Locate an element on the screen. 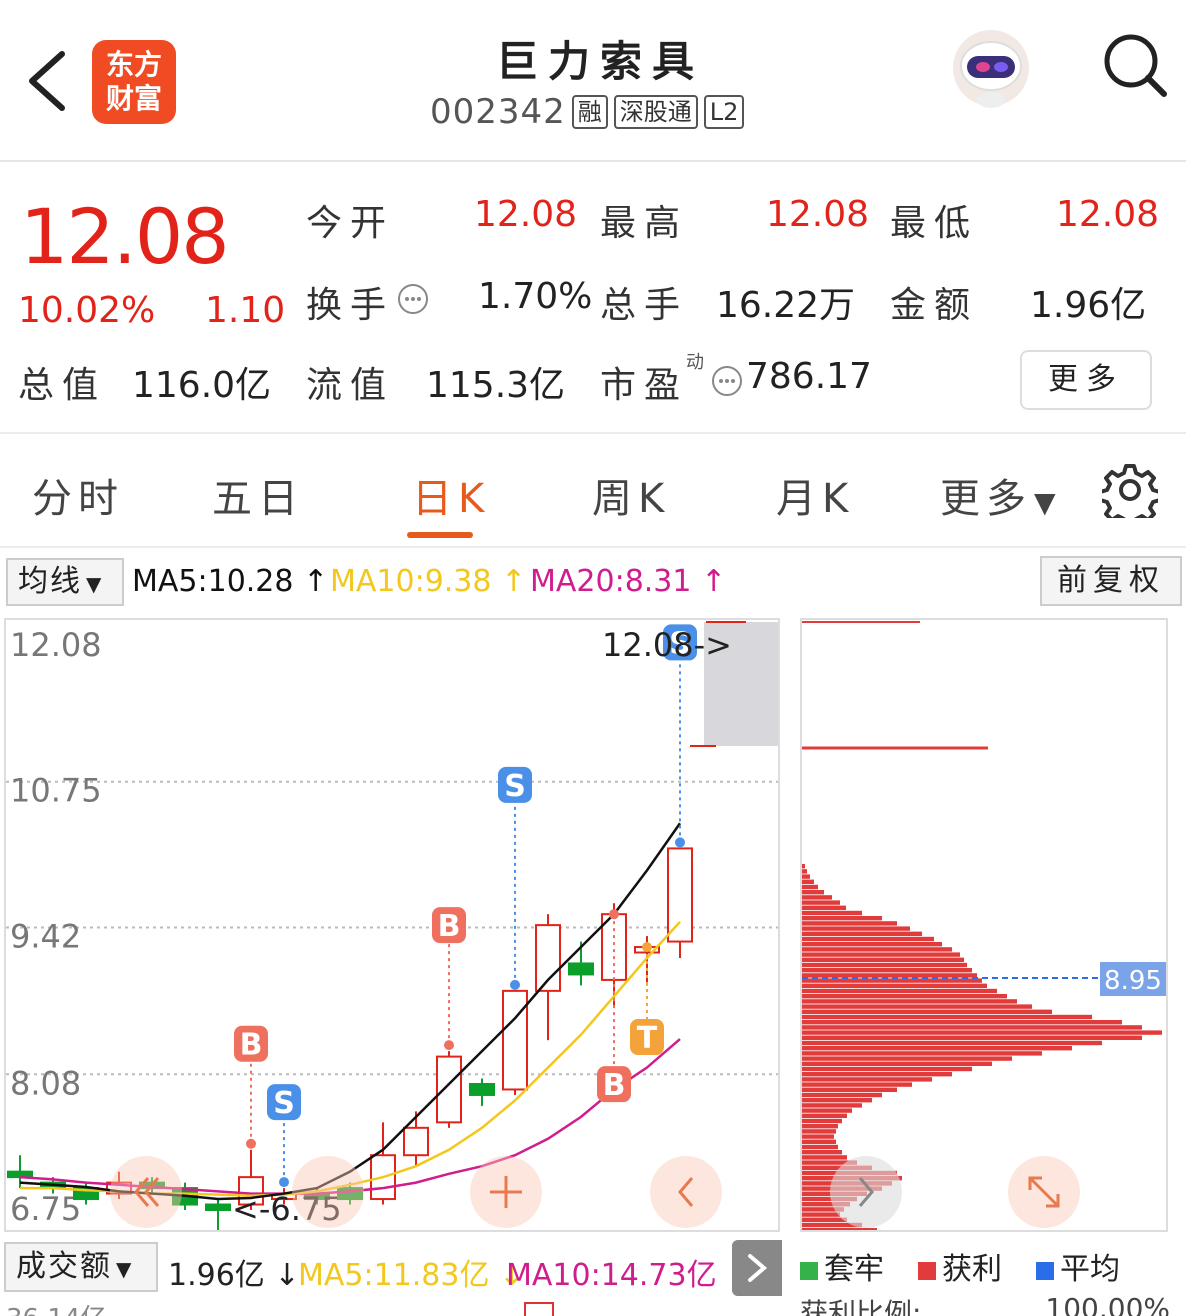 This screenshot has width=1186, height=1316. more-quote-button: 更多 is located at coordinates (1086, 380).